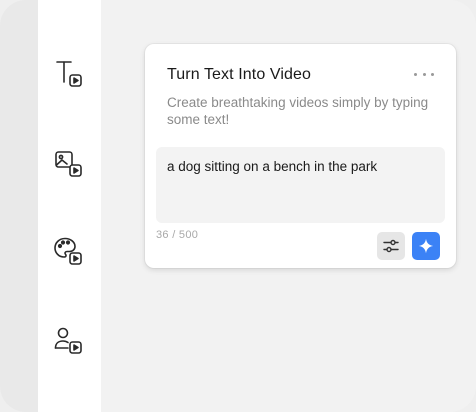 The width and height of the screenshot is (476, 412). What do you see at coordinates (239, 74) in the screenshot?
I see `card-title: Turn Text Into Video` at bounding box center [239, 74].